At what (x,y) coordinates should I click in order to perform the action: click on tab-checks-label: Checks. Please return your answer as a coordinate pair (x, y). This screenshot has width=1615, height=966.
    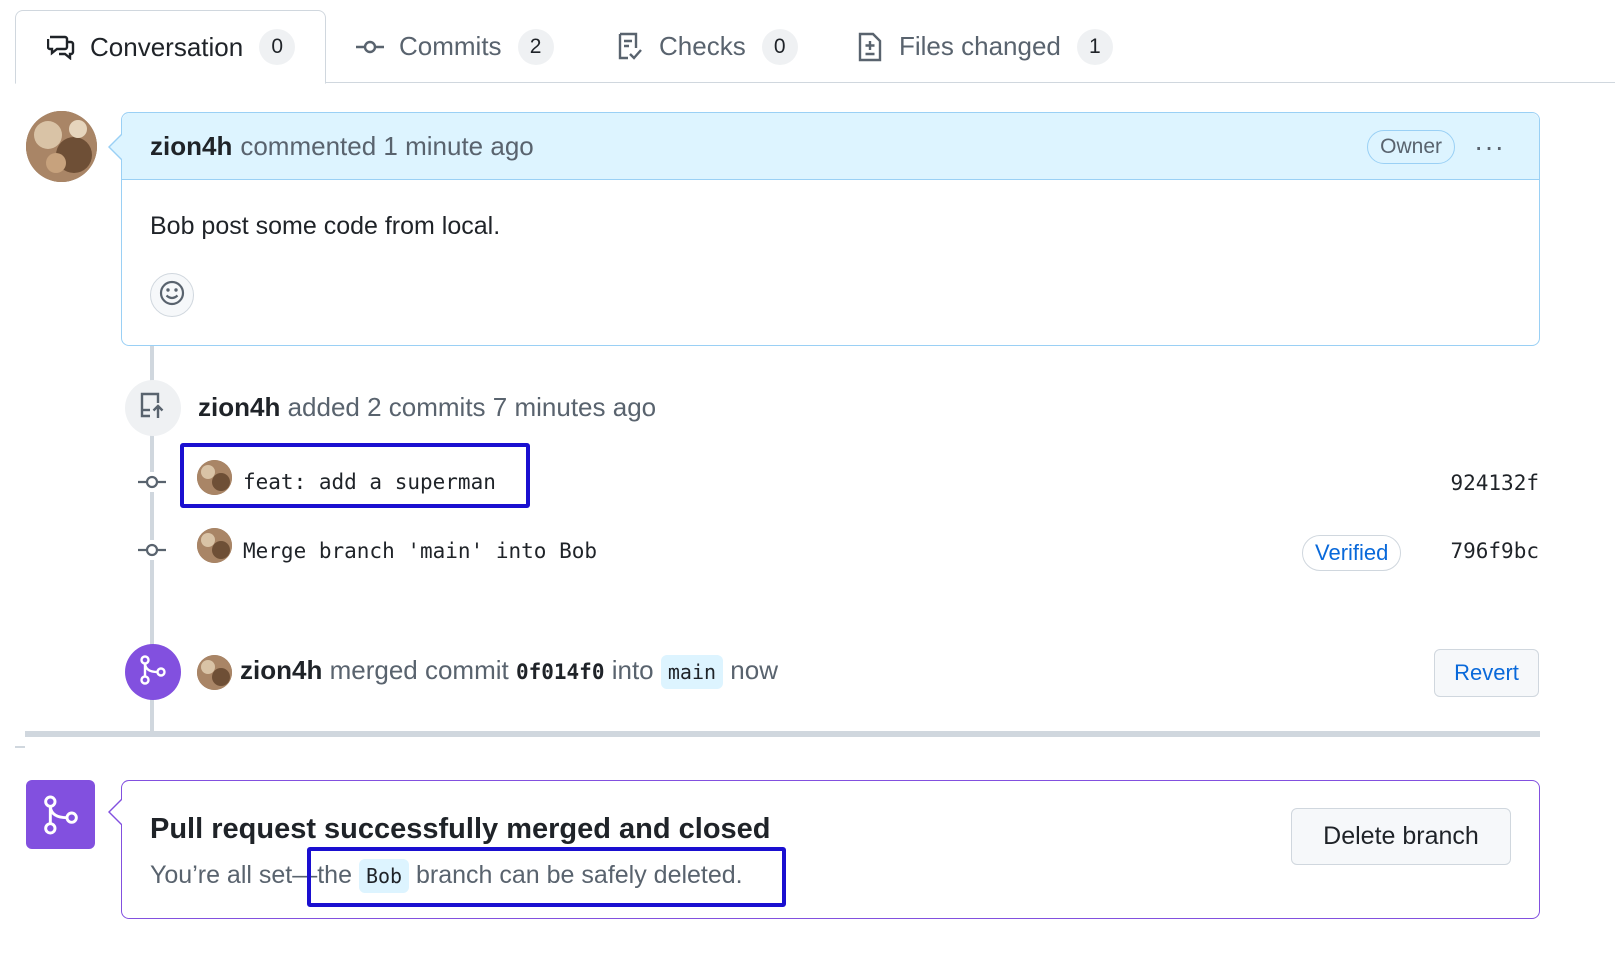
    Looking at the image, I should click on (702, 46).